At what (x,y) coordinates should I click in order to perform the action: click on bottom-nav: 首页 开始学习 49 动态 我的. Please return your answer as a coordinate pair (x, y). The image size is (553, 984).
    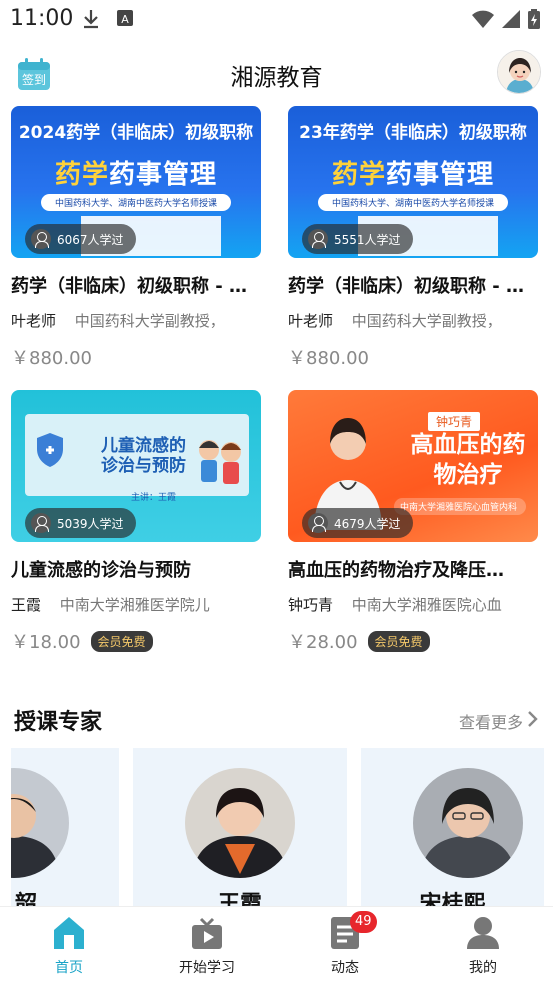
    Looking at the image, I should click on (276, 945).